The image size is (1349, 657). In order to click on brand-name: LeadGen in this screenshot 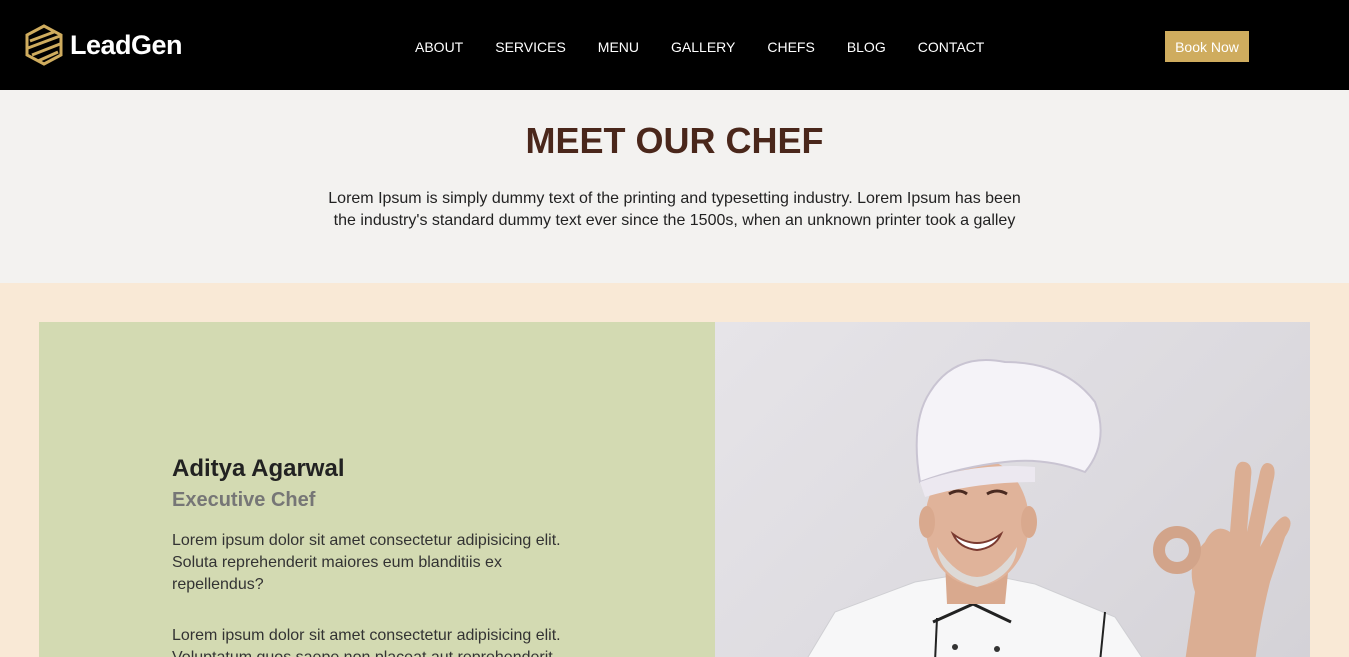, I will do `click(126, 44)`.